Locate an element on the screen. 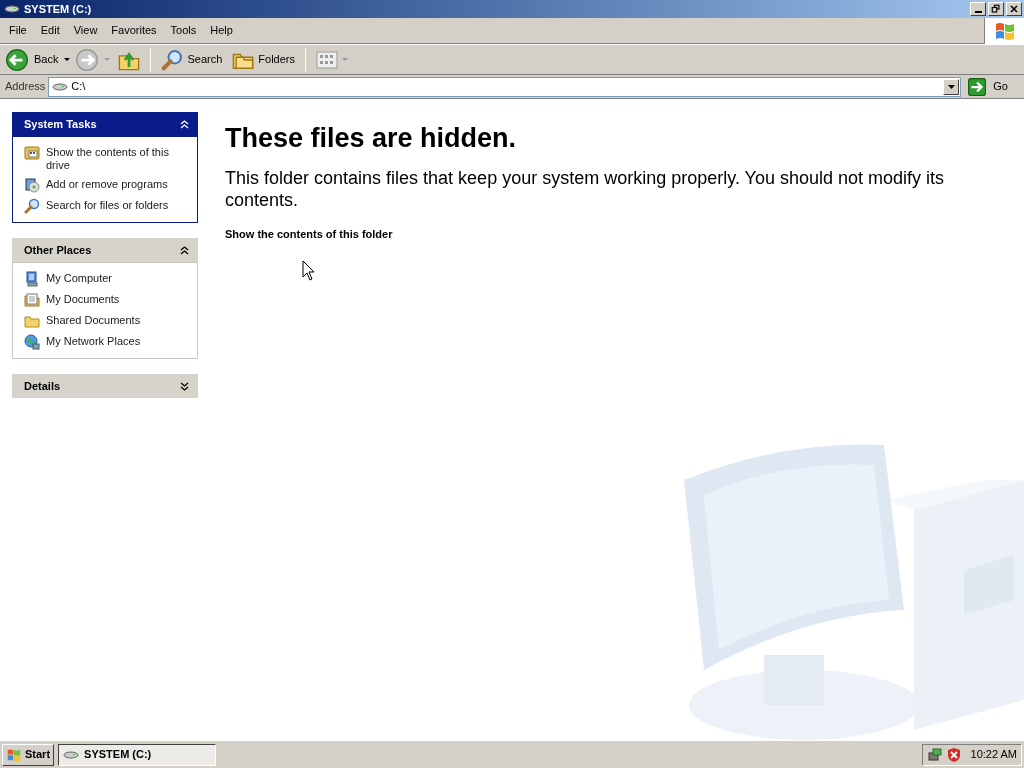 This screenshot has width=1024, height=768. network-icon is located at coordinates (934, 754).